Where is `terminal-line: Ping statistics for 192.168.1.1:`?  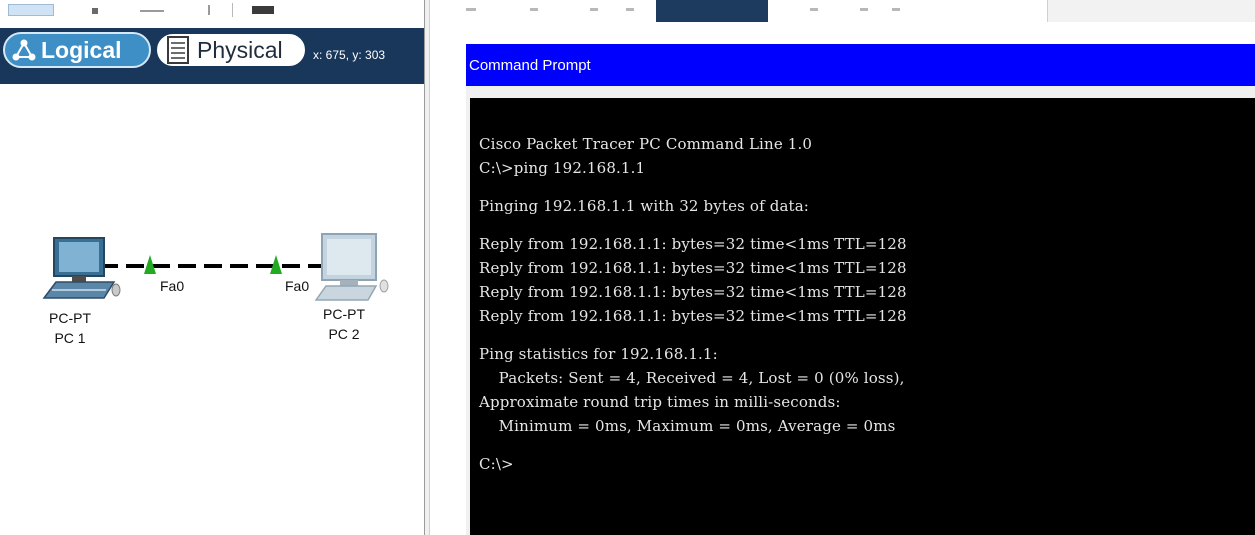 terminal-line: Ping statistics for 192.168.1.1: is located at coordinates (598, 354).